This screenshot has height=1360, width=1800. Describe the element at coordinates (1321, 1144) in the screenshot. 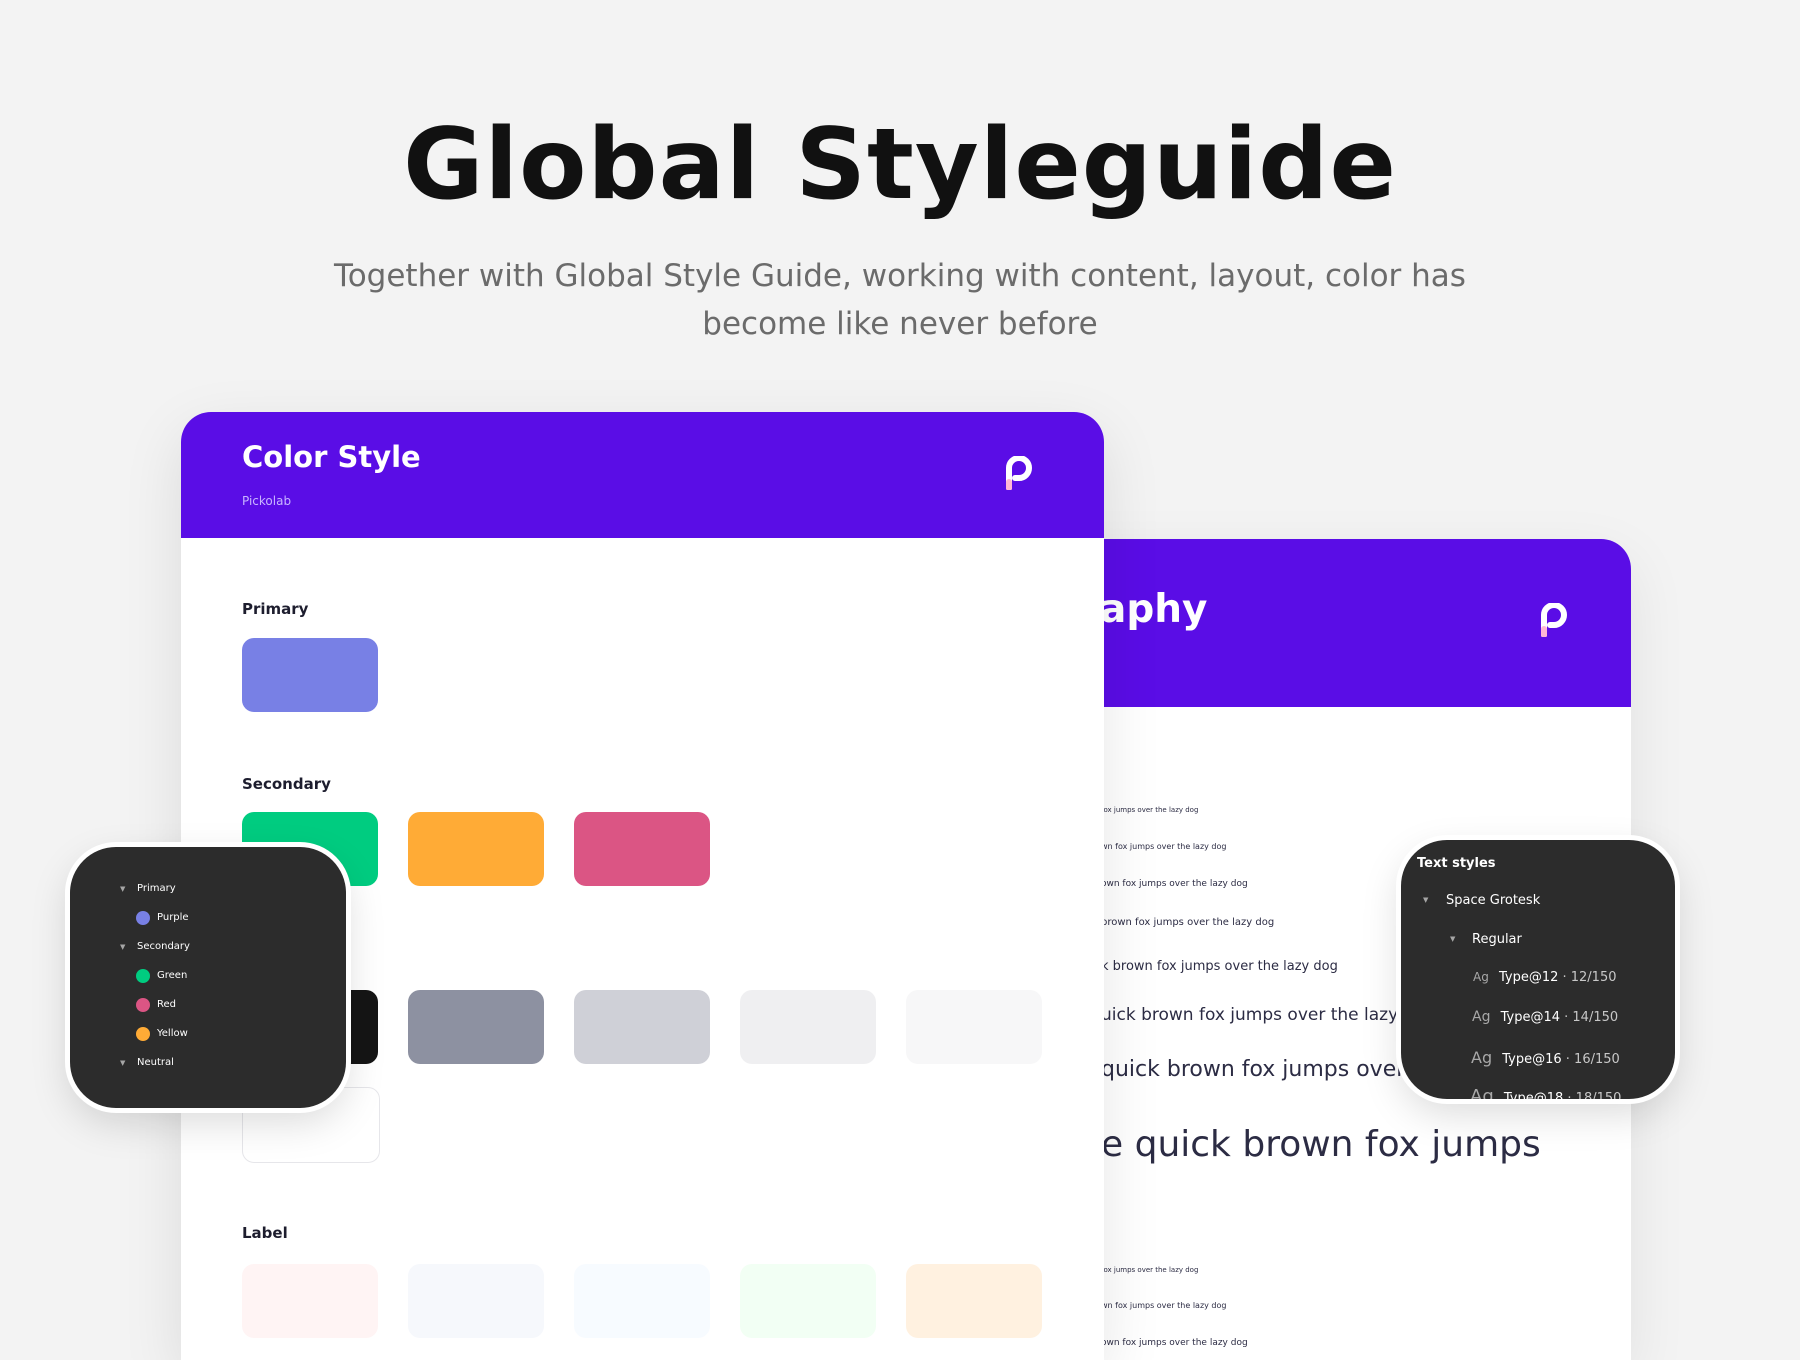

I see `type-sample-line: e quick brown fox jumps` at that location.